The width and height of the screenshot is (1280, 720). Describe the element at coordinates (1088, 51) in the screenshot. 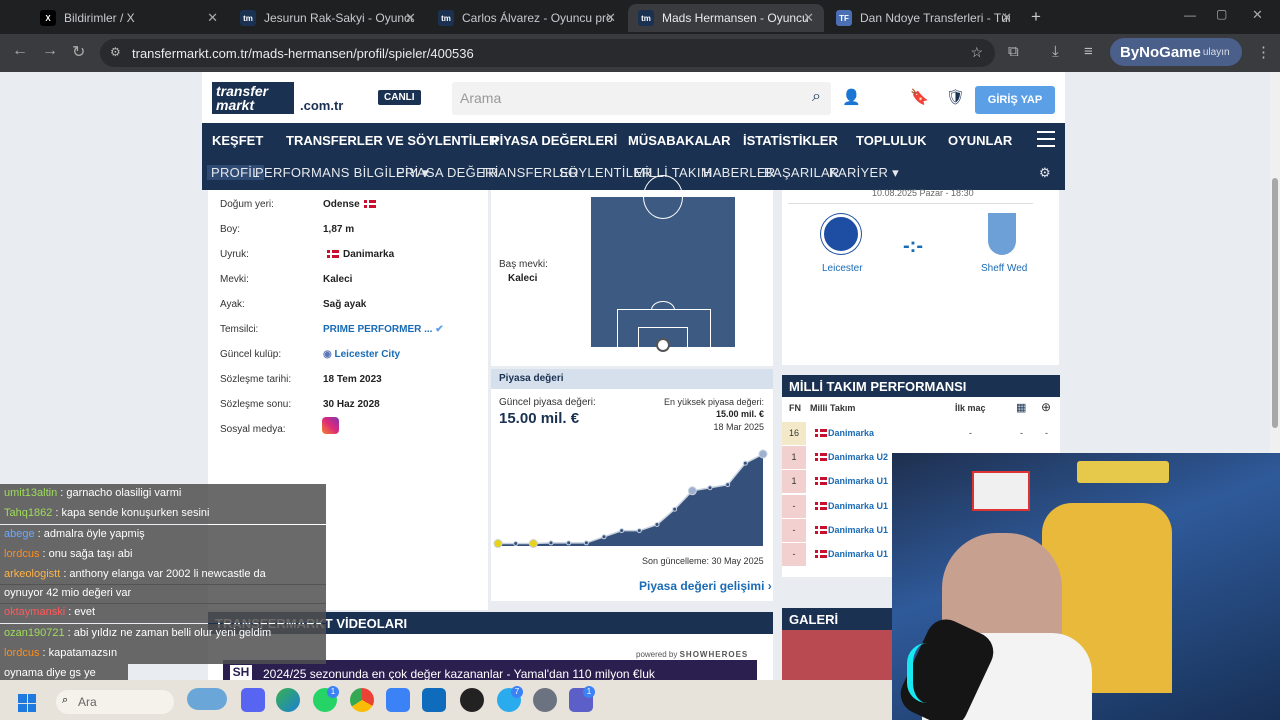

I see `media-icon: ≡` at that location.